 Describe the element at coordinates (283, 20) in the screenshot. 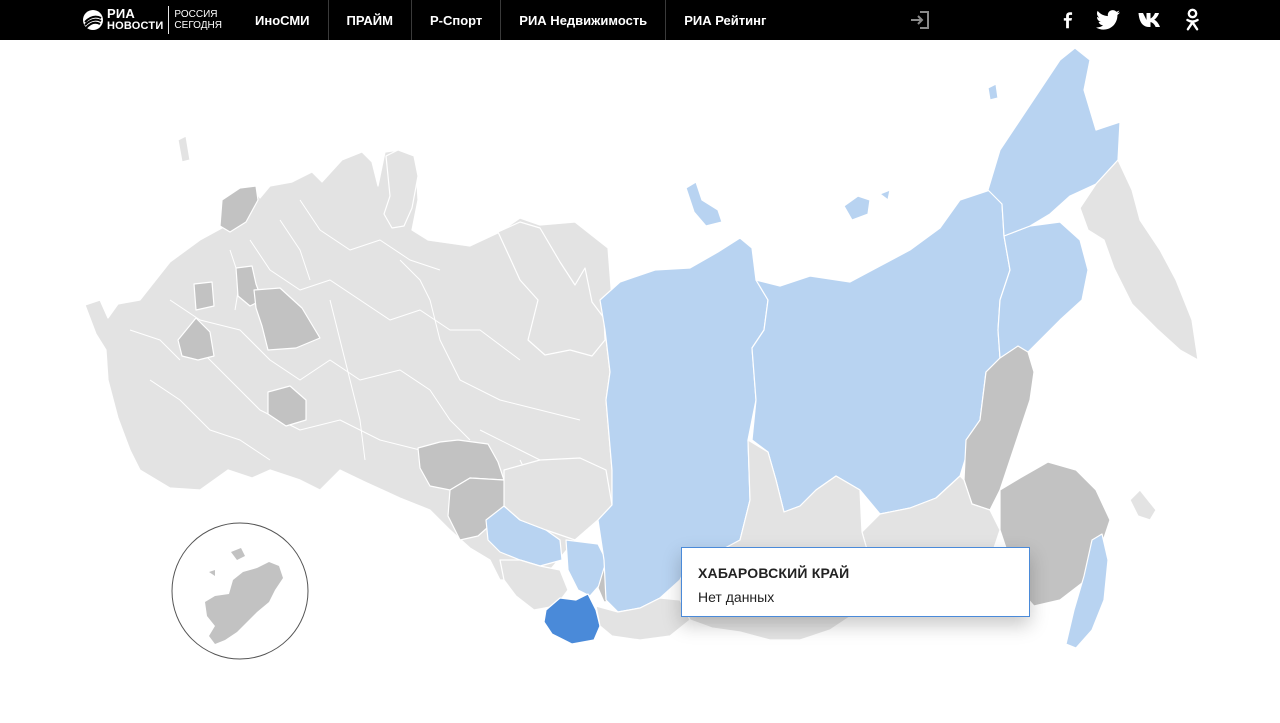

I see `nav-item-inosmi: ИноСМИ` at that location.